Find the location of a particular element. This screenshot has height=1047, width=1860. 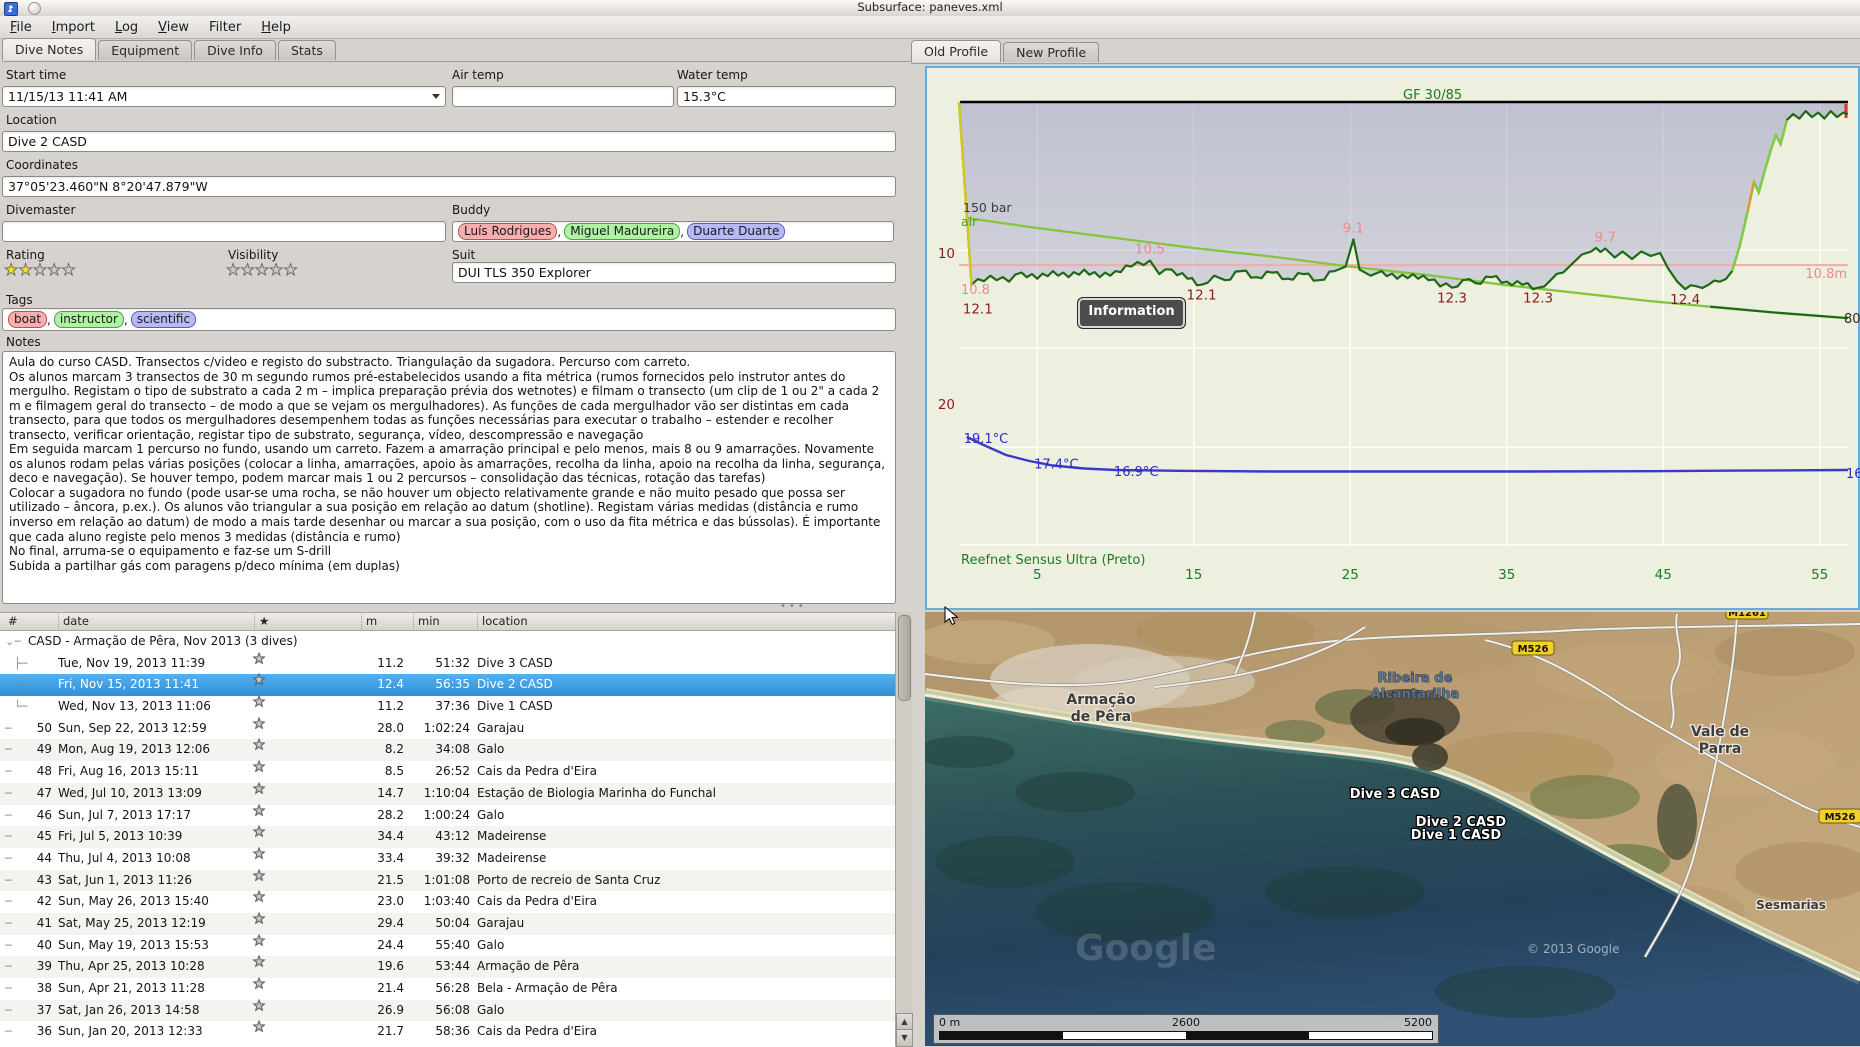

air-temp-input is located at coordinates (563, 96).